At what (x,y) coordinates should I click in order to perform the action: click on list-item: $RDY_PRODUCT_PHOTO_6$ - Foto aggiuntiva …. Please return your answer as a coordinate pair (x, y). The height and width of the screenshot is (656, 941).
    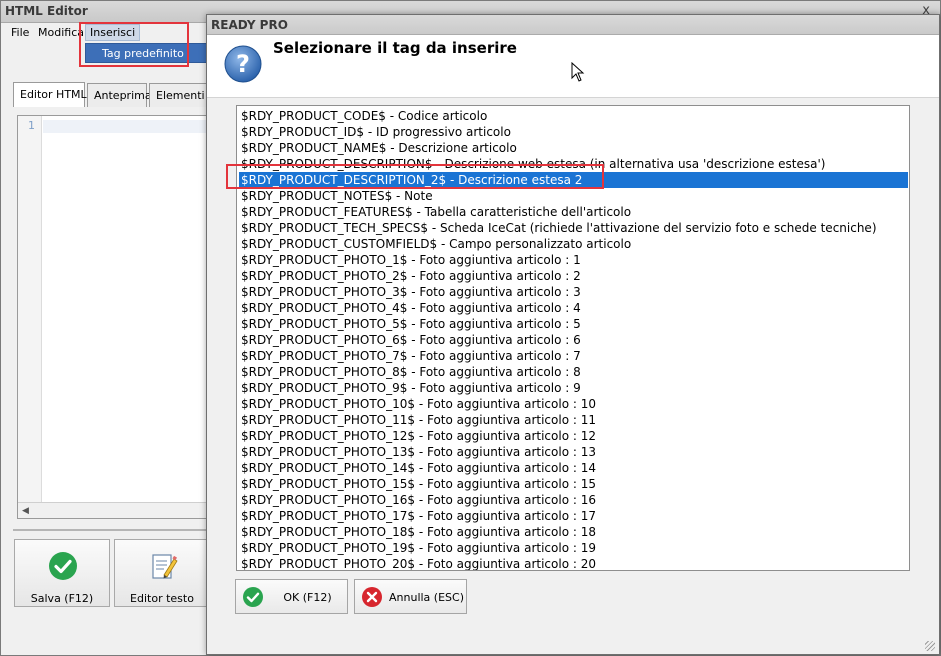
    Looking at the image, I should click on (573, 340).